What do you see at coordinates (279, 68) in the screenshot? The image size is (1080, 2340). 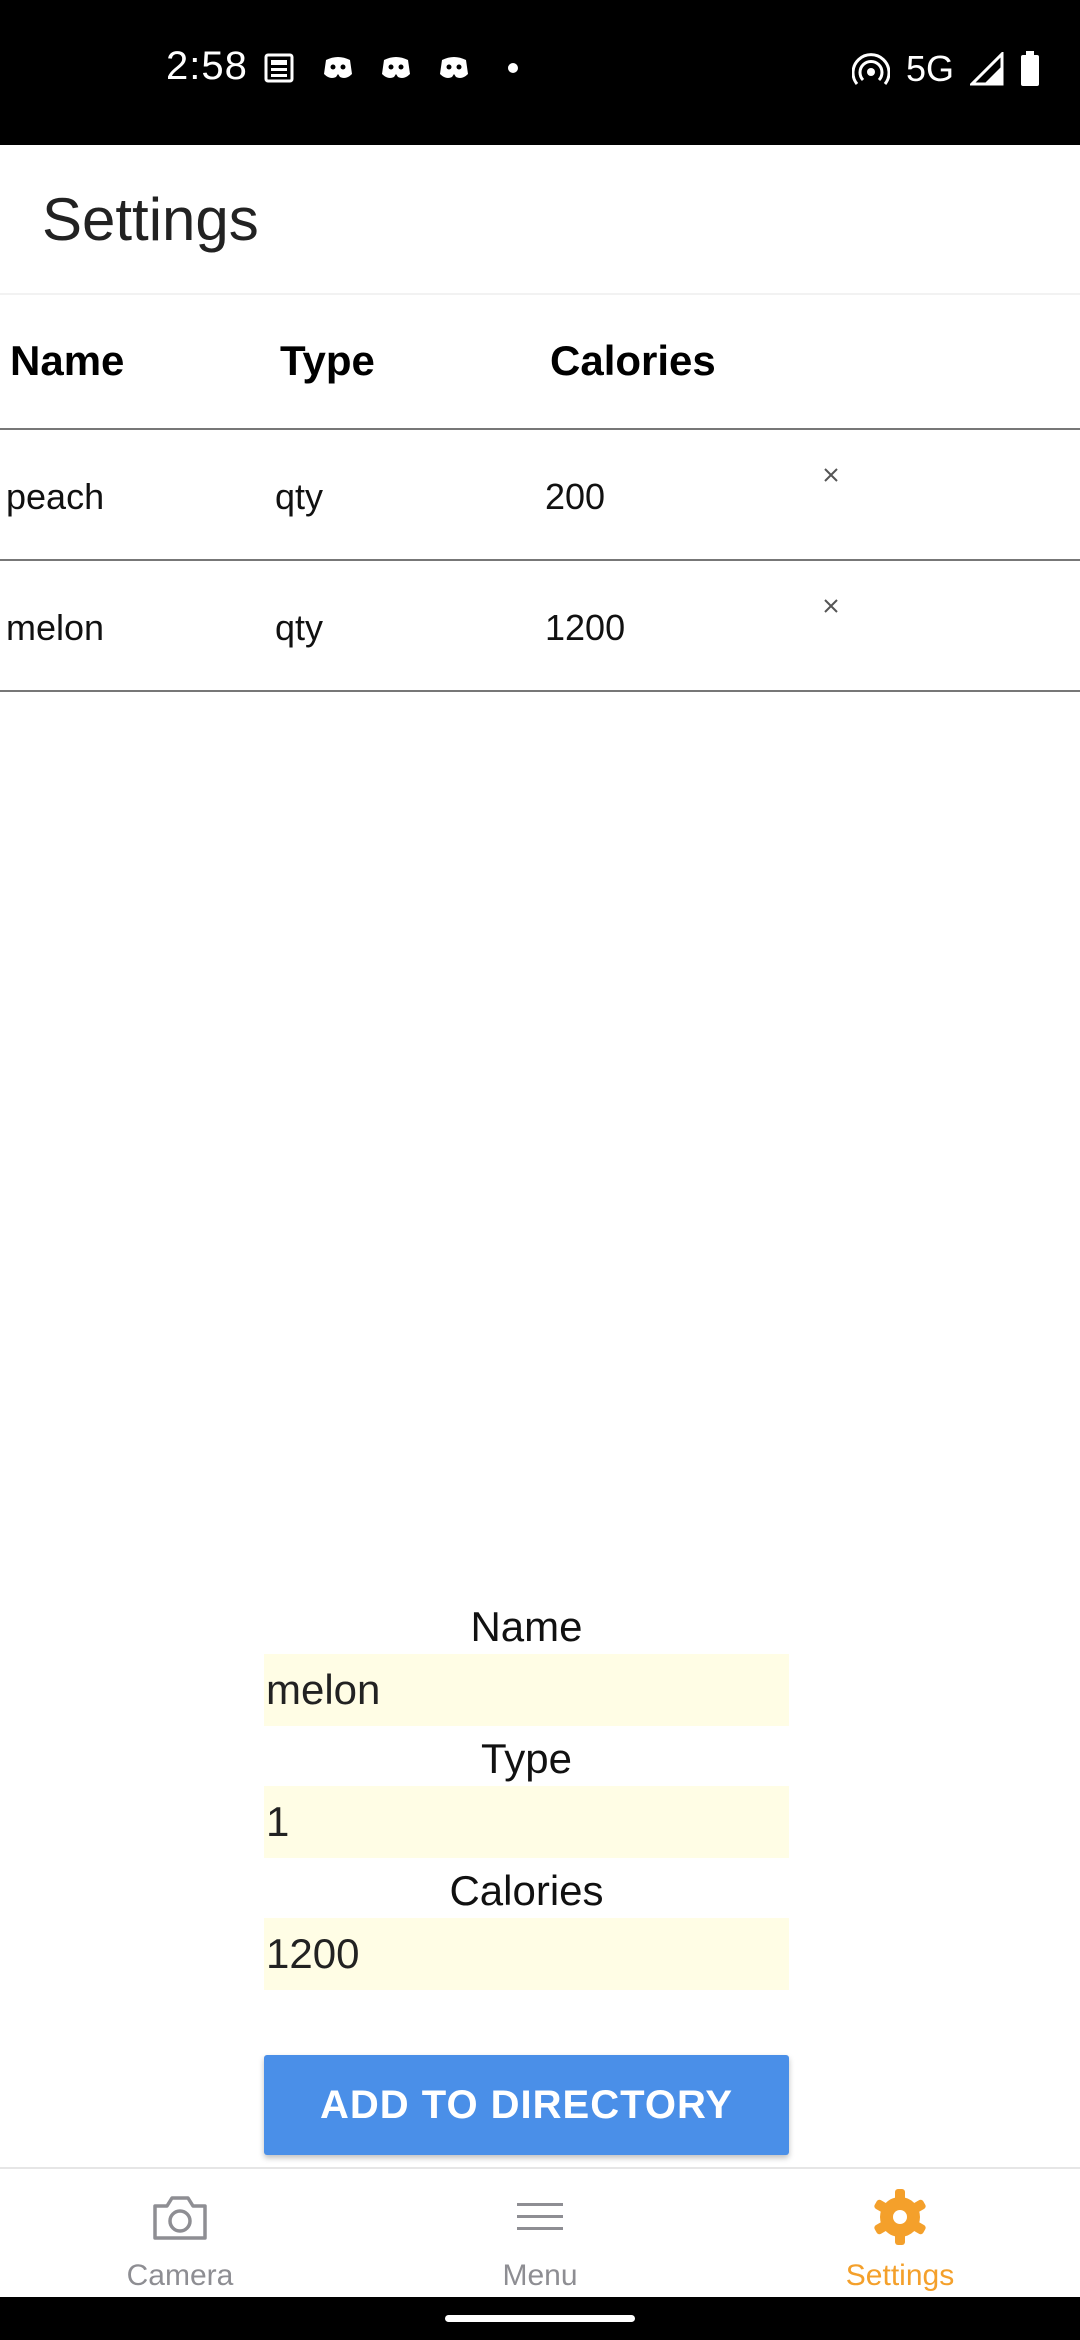 I see `news-icon` at bounding box center [279, 68].